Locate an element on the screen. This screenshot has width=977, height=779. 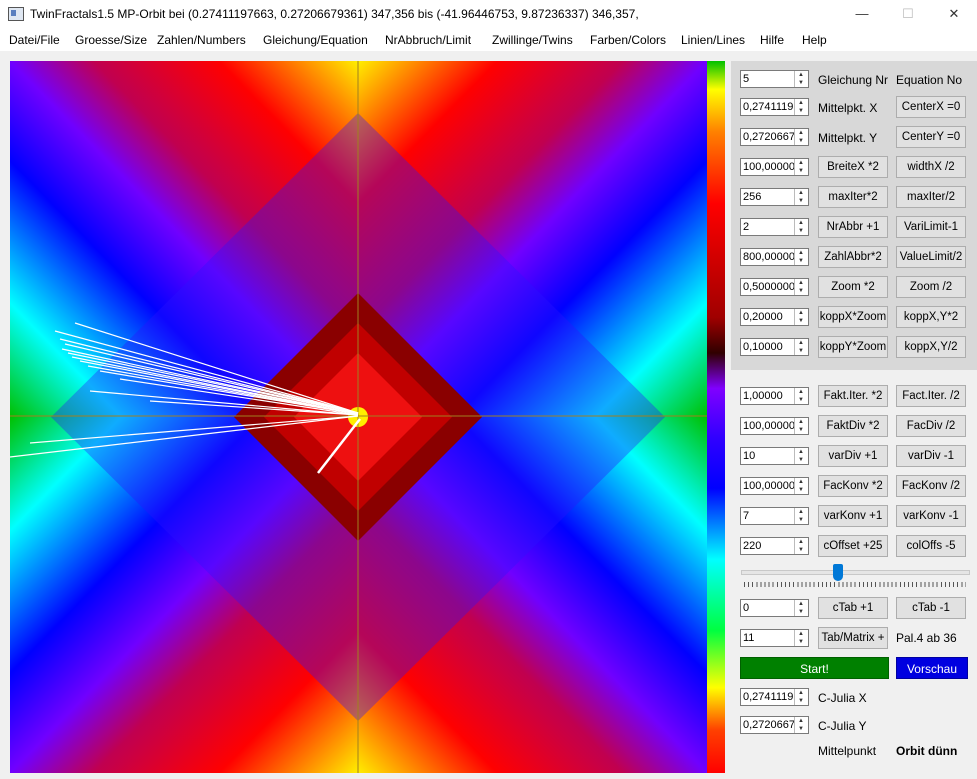
ctab-plus-button: cTab +1 is located at coordinates (853, 608).